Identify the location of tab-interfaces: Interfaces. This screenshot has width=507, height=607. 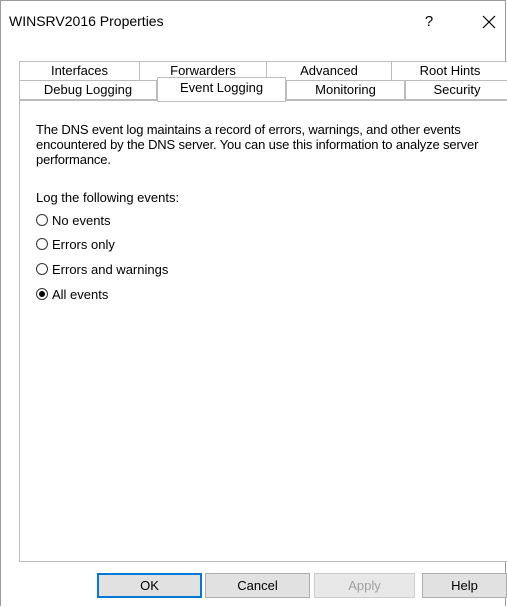
(79, 71).